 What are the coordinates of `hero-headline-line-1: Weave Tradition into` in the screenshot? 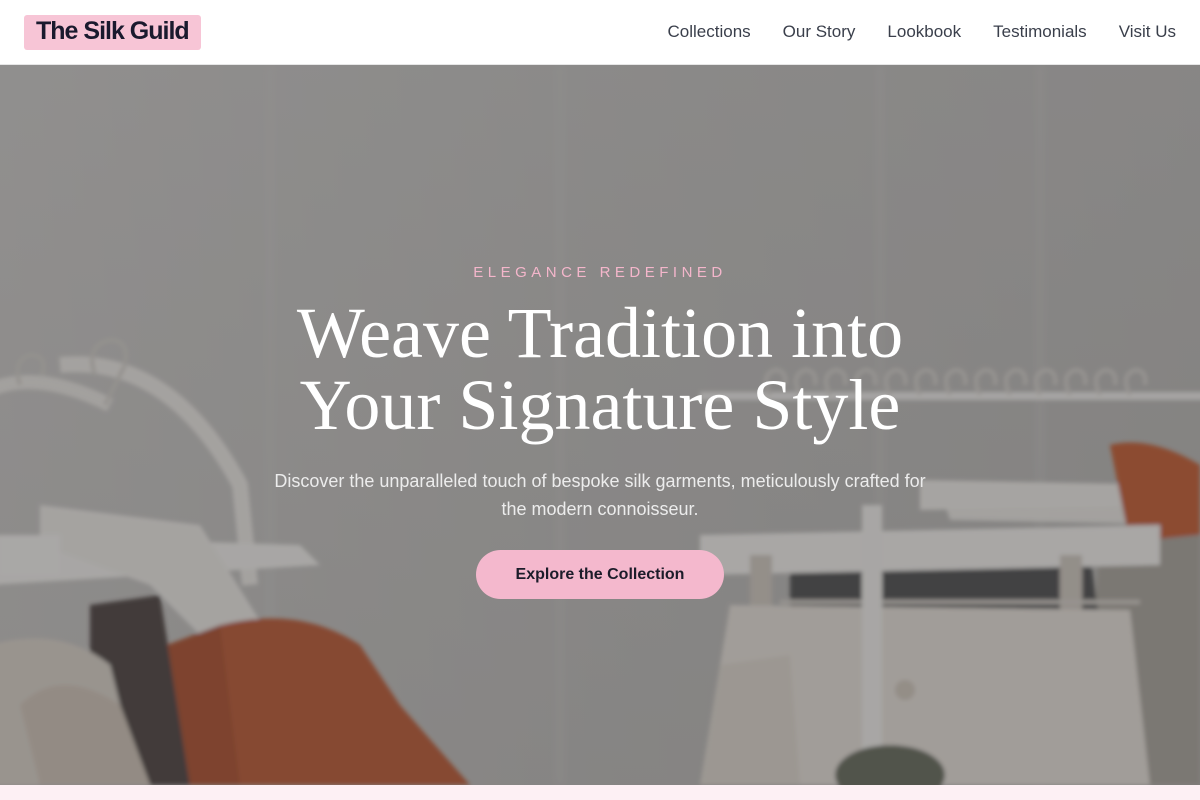 It's located at (600, 333).